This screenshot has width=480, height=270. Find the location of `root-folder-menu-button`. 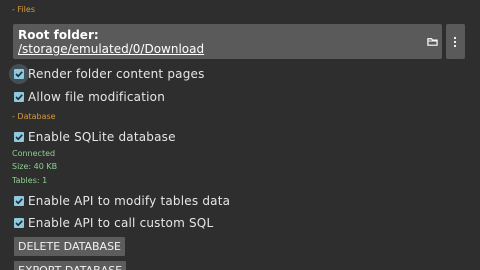

root-folder-menu-button is located at coordinates (455, 41).